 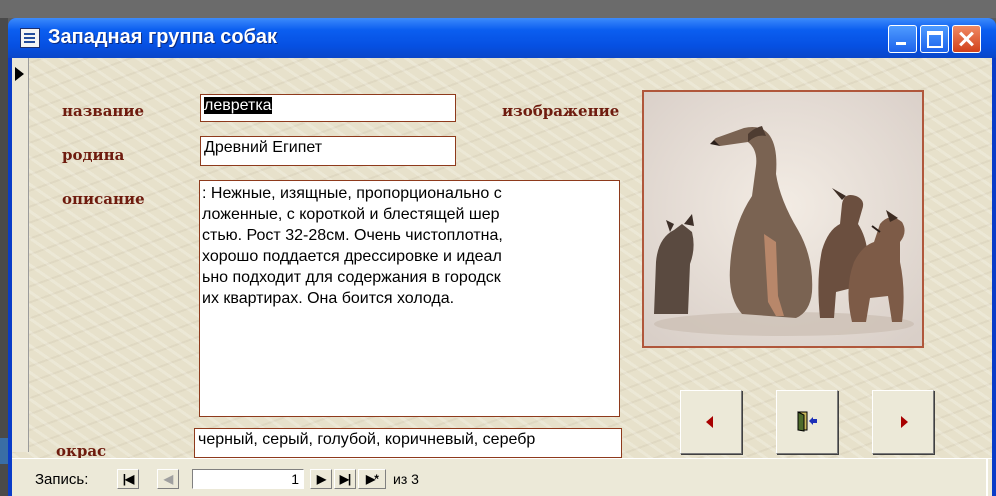 I want to click on record-total: из 3, so click(x=406, y=479).